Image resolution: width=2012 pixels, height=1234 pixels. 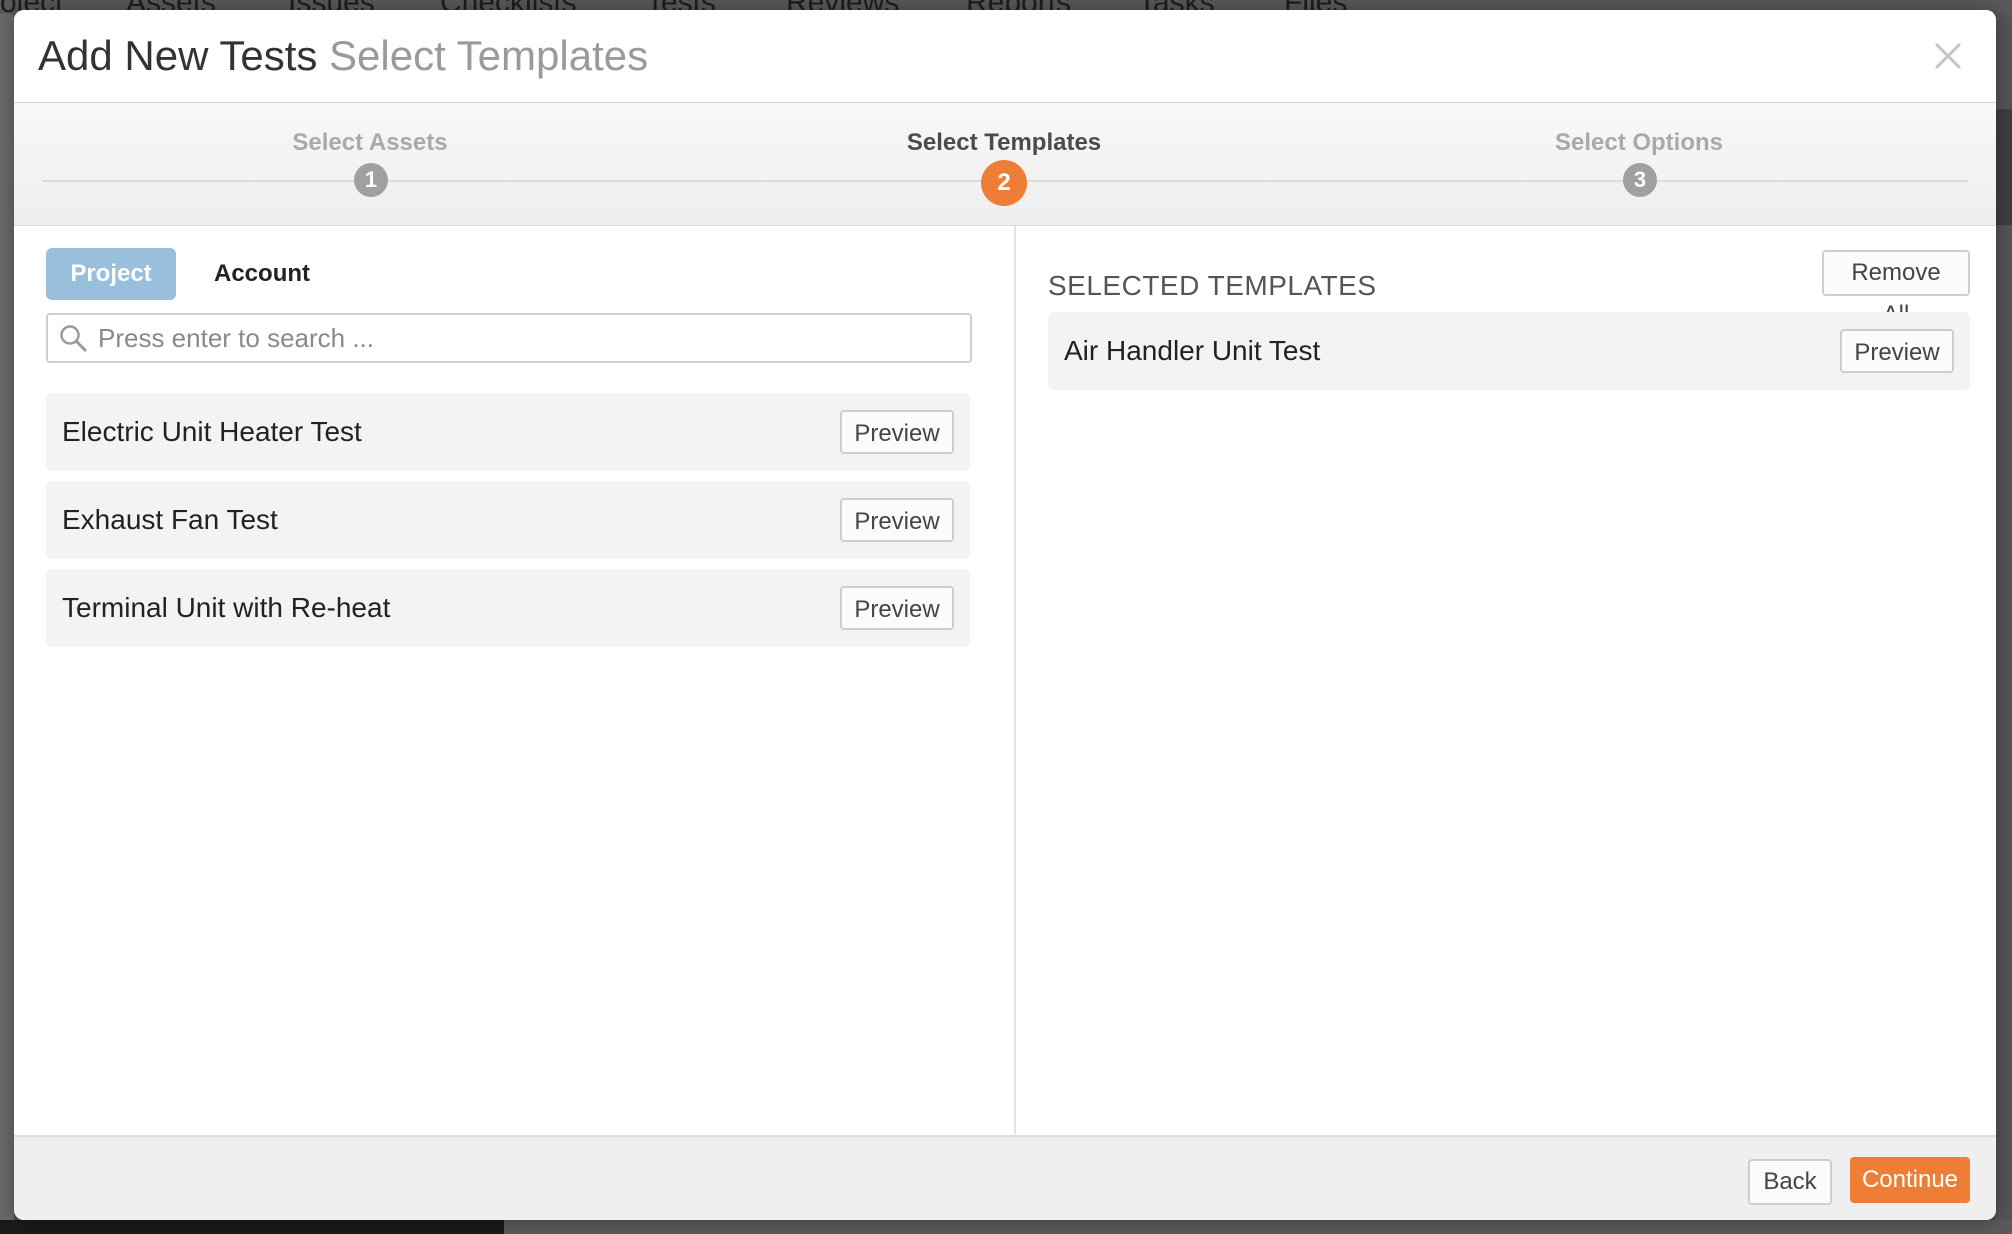 I want to click on column-divider, so click(x=1015, y=680).